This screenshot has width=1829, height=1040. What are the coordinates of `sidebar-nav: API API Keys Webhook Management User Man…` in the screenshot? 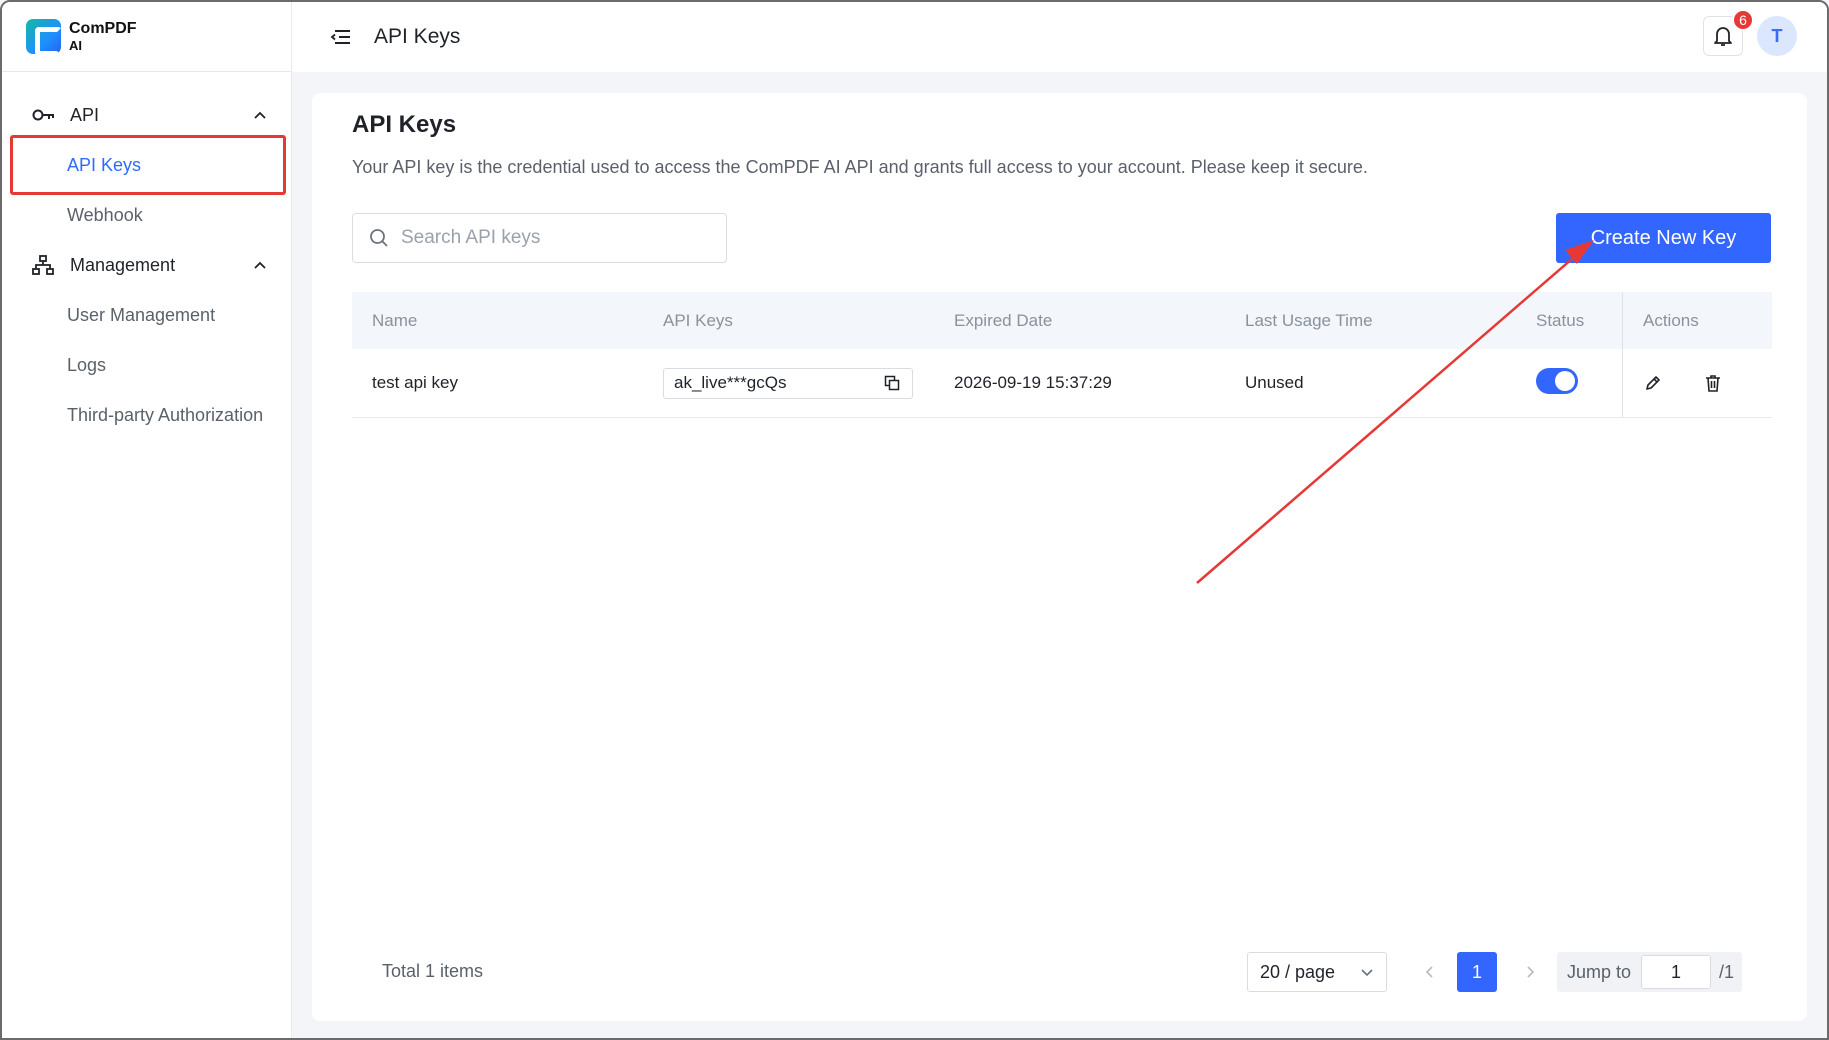 It's located at (146, 256).